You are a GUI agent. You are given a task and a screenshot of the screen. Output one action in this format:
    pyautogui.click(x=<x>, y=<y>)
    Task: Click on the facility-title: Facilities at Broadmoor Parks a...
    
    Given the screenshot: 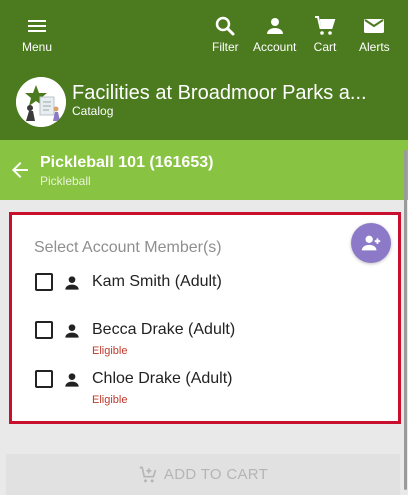 What is the action you would take?
    pyautogui.click(x=219, y=93)
    